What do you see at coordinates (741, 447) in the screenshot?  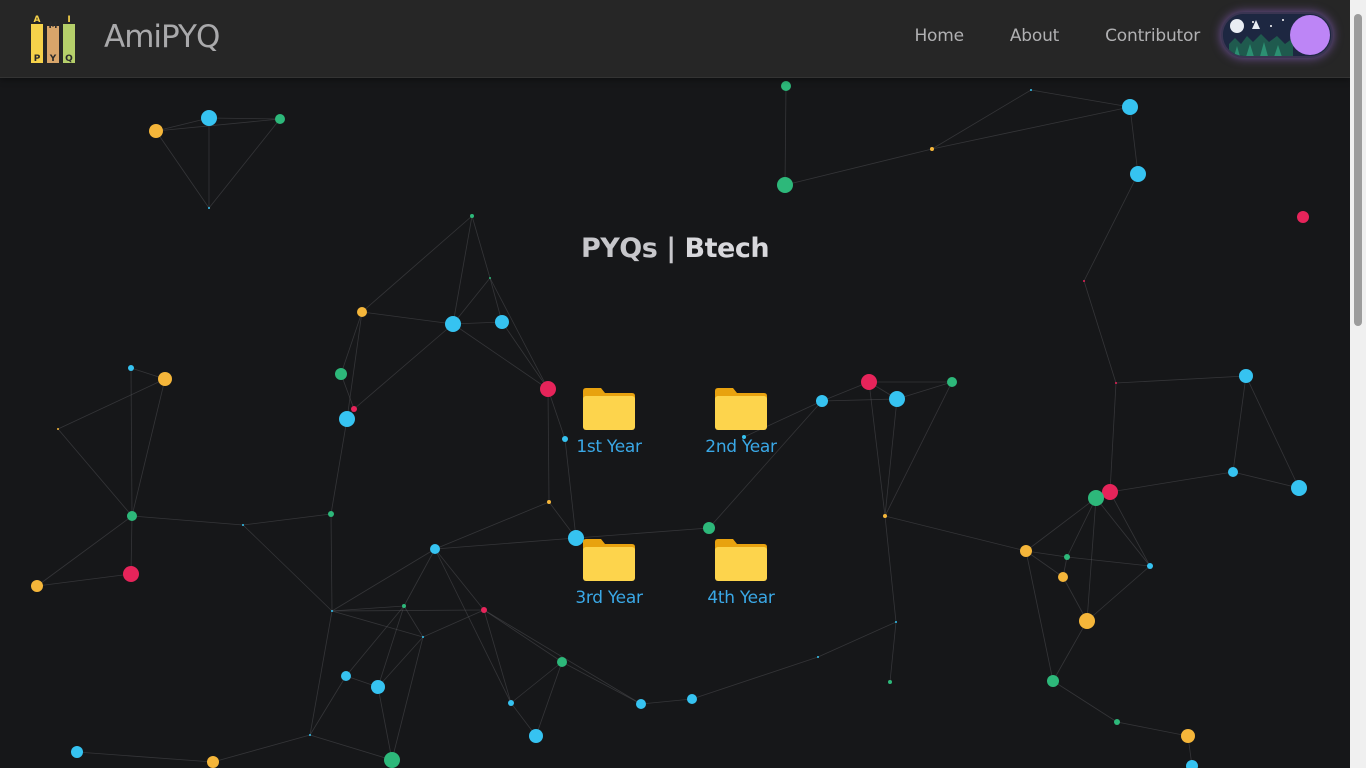 I see `folder-label: 2nd Year` at bounding box center [741, 447].